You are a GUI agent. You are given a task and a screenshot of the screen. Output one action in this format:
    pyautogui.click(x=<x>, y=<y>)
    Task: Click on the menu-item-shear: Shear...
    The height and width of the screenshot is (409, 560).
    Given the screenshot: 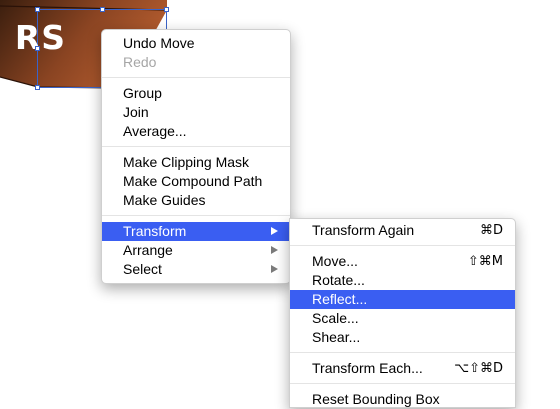 What is the action you would take?
    pyautogui.click(x=402, y=337)
    